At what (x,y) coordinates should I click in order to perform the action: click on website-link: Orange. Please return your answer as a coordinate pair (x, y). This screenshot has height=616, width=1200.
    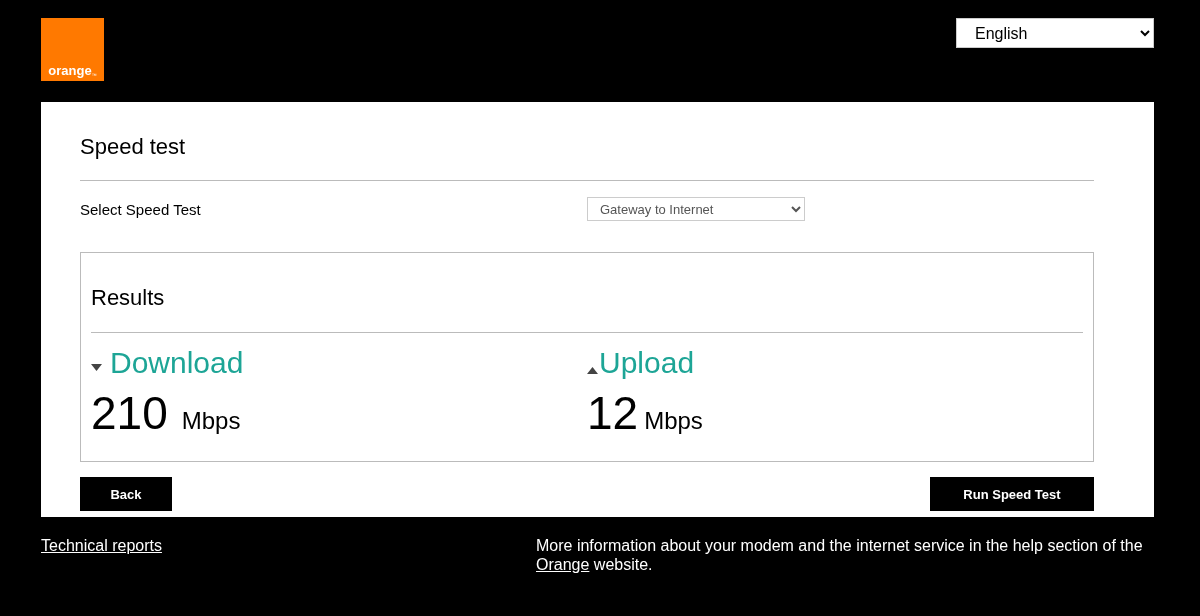
    Looking at the image, I should click on (563, 564).